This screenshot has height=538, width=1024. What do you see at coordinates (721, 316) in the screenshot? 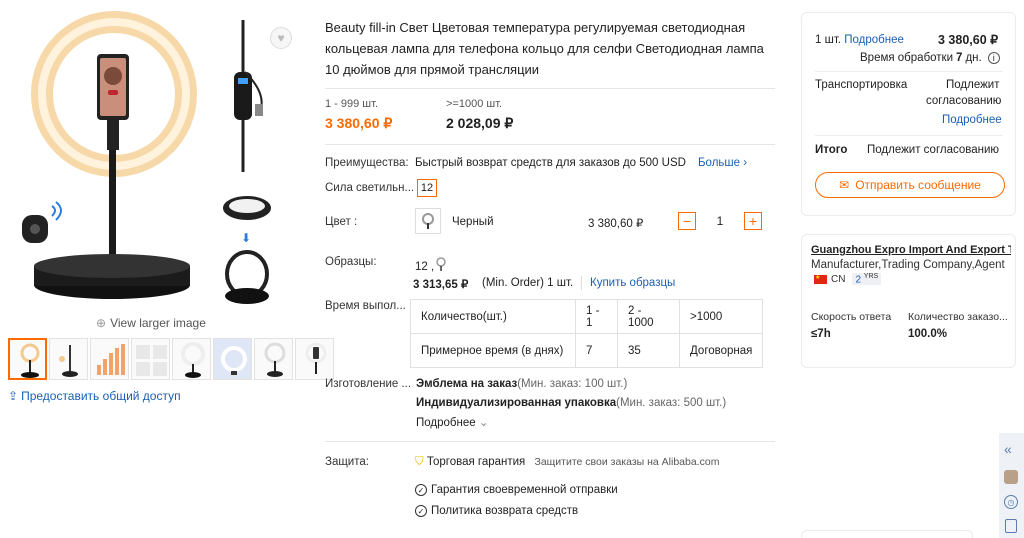
I see `table-cell: >1000` at bounding box center [721, 316].